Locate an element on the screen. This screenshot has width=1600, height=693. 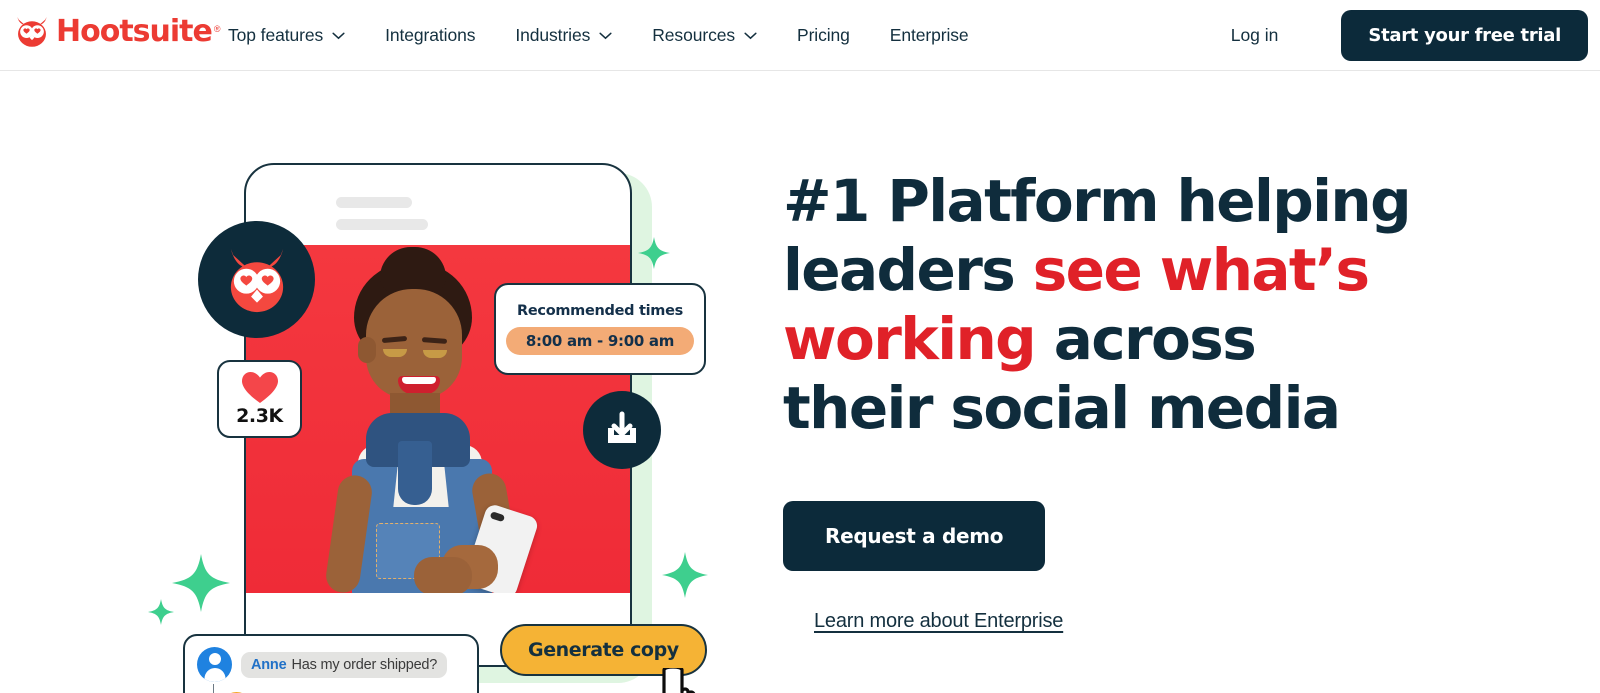
nav-item-top-features: Top features is located at coordinates (286, 35).